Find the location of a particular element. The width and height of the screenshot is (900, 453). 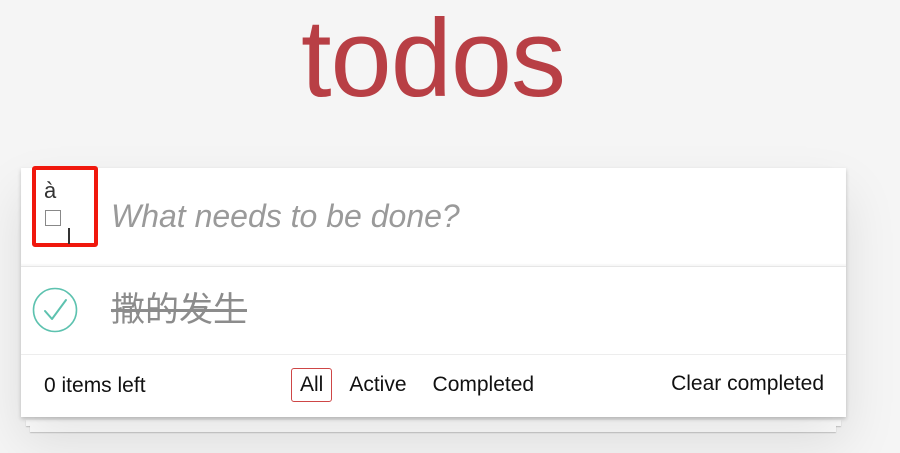

toggle-all-icon: à is located at coordinates (65, 206).